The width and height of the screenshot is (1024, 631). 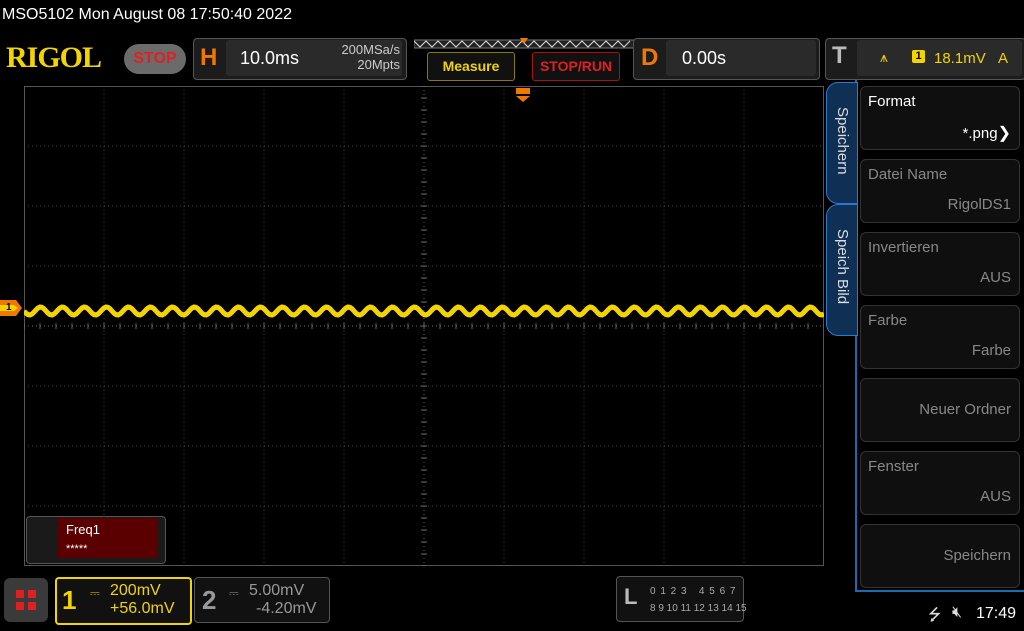 I want to click on trigger-position-marker: T, so click(x=523, y=99).